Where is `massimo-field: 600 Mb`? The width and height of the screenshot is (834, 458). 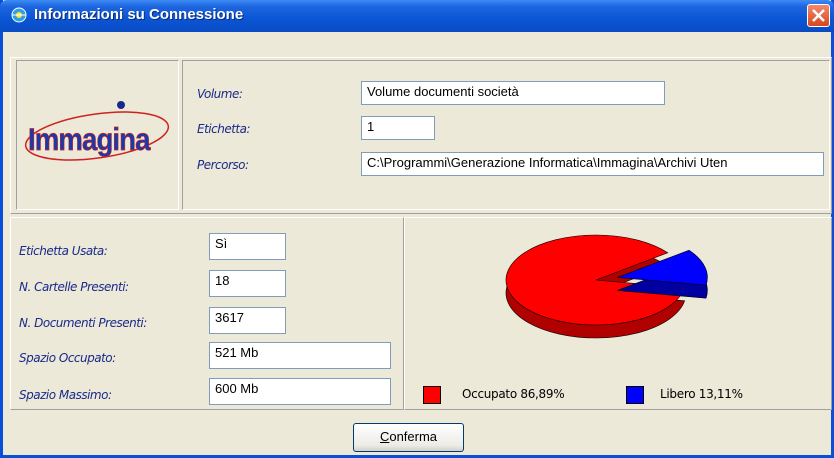
massimo-field: 600 Mb is located at coordinates (300, 391).